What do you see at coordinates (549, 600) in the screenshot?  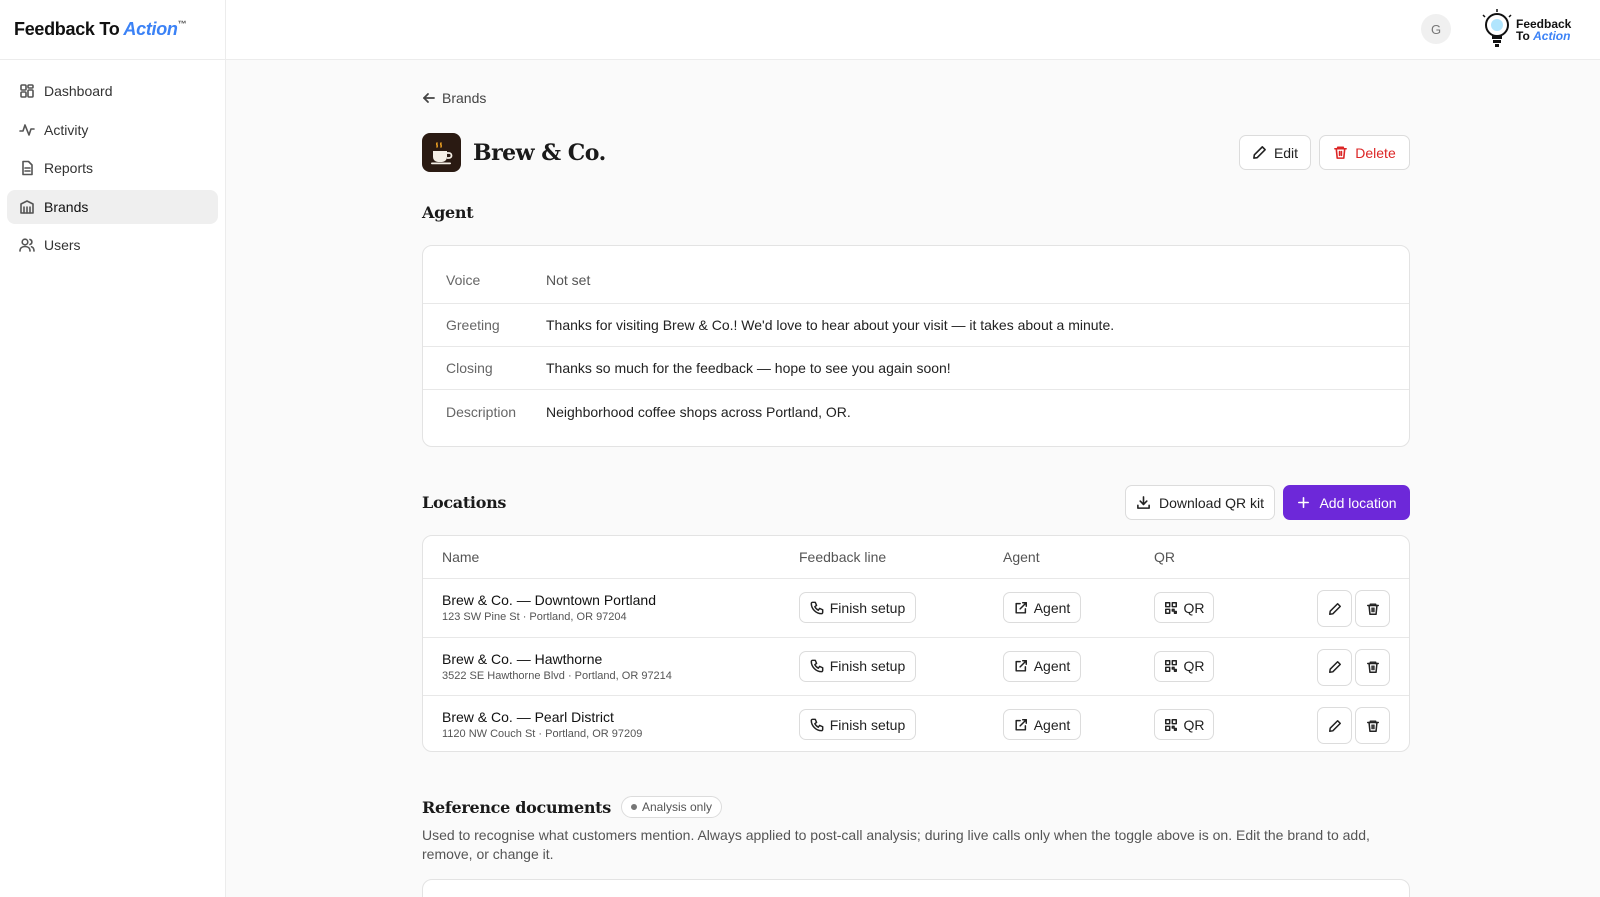 I see `location-name: Brew & Co. — Downtown Portland` at bounding box center [549, 600].